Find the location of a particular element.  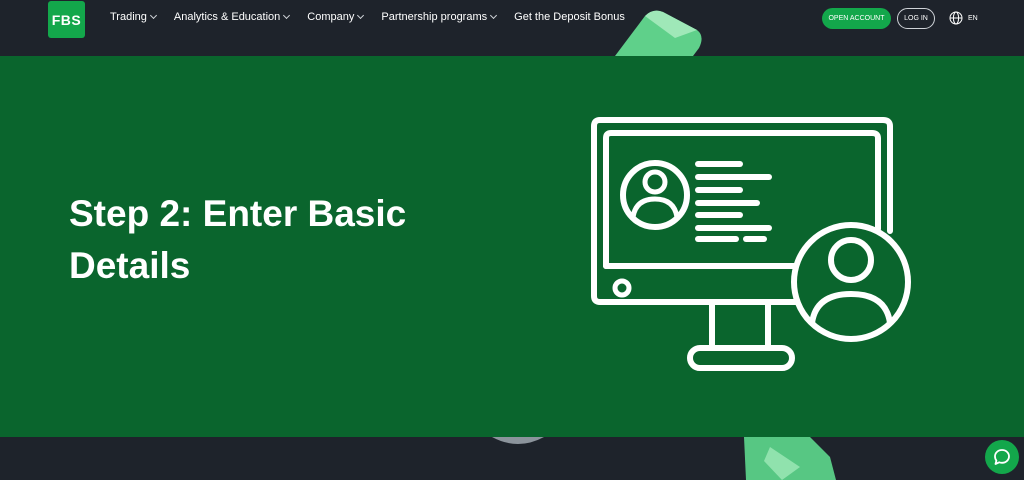

nav-item-label: Trading is located at coordinates (128, 17).